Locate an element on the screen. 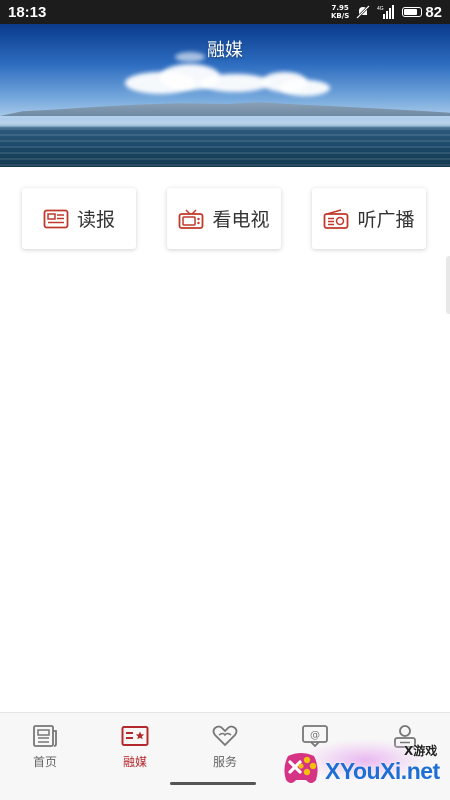  svg-text: 4G is located at coordinates (380, 9).